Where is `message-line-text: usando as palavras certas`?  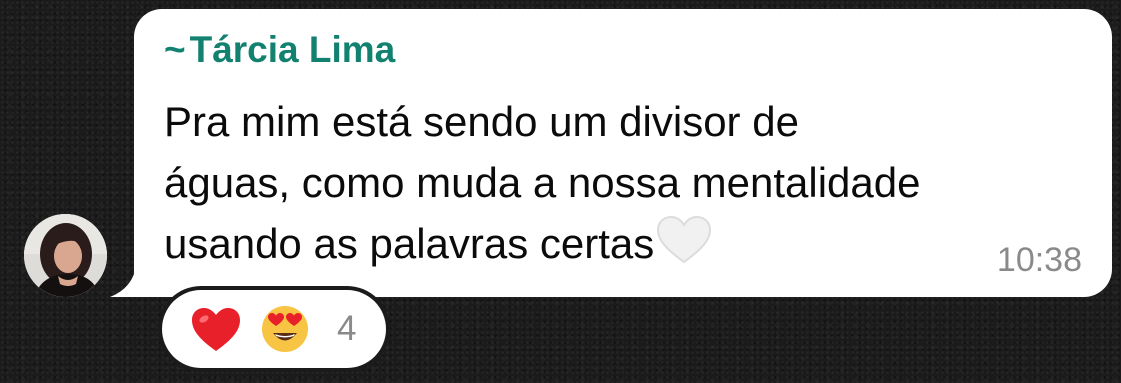 message-line-text: usando as palavras certas is located at coordinates (409, 243).